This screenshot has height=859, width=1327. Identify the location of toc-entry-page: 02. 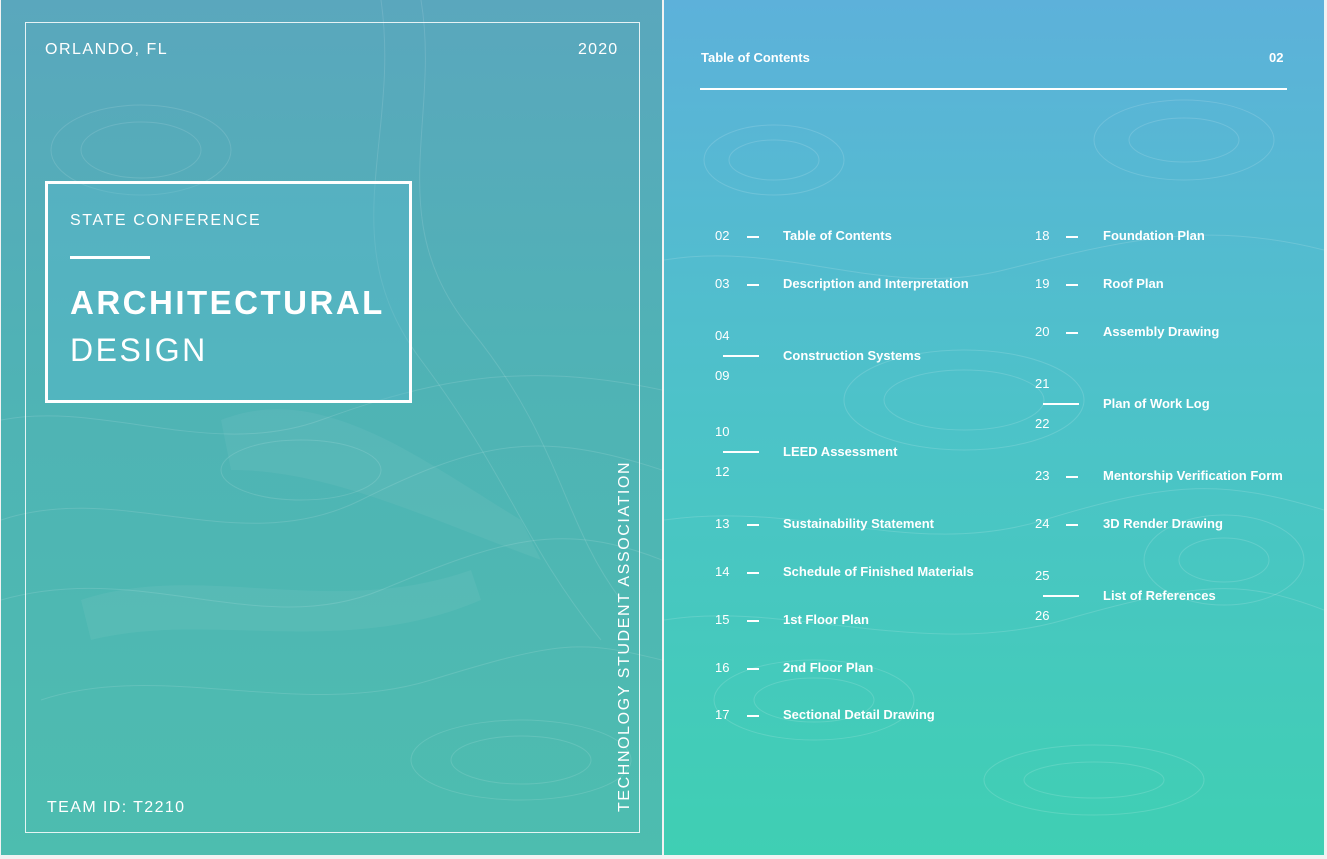
(722, 235).